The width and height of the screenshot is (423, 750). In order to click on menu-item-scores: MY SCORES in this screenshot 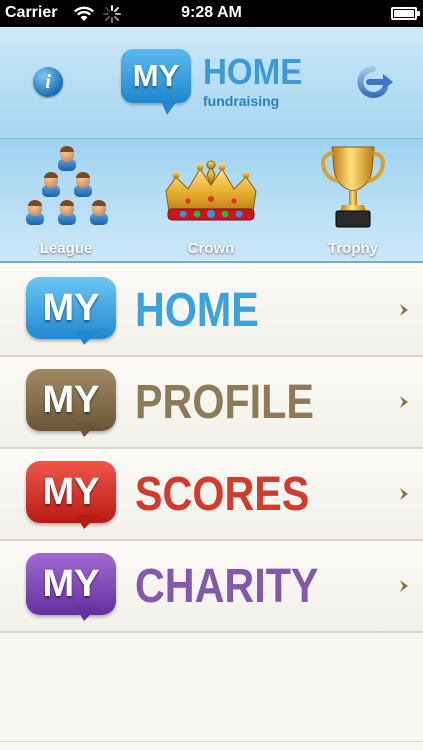, I will do `click(211, 495)`.